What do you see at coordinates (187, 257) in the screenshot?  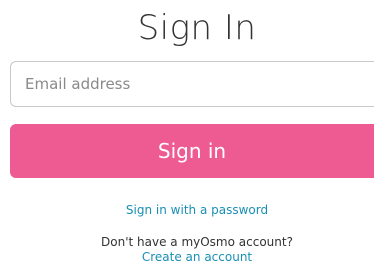 I see `create-account-link: Create an account` at bounding box center [187, 257].